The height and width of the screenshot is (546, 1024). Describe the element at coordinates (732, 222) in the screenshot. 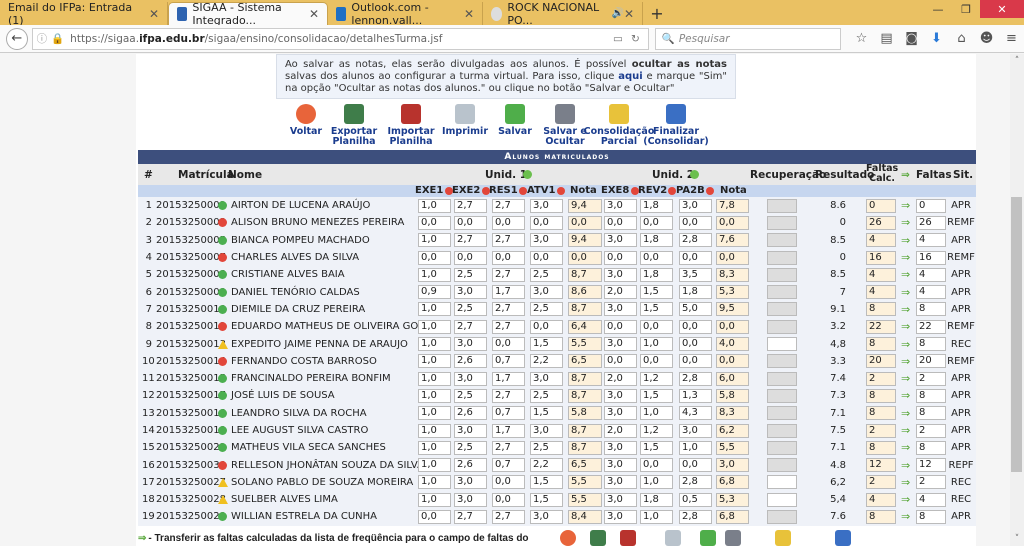

I see `nota-unid2-field: 0,0` at that location.